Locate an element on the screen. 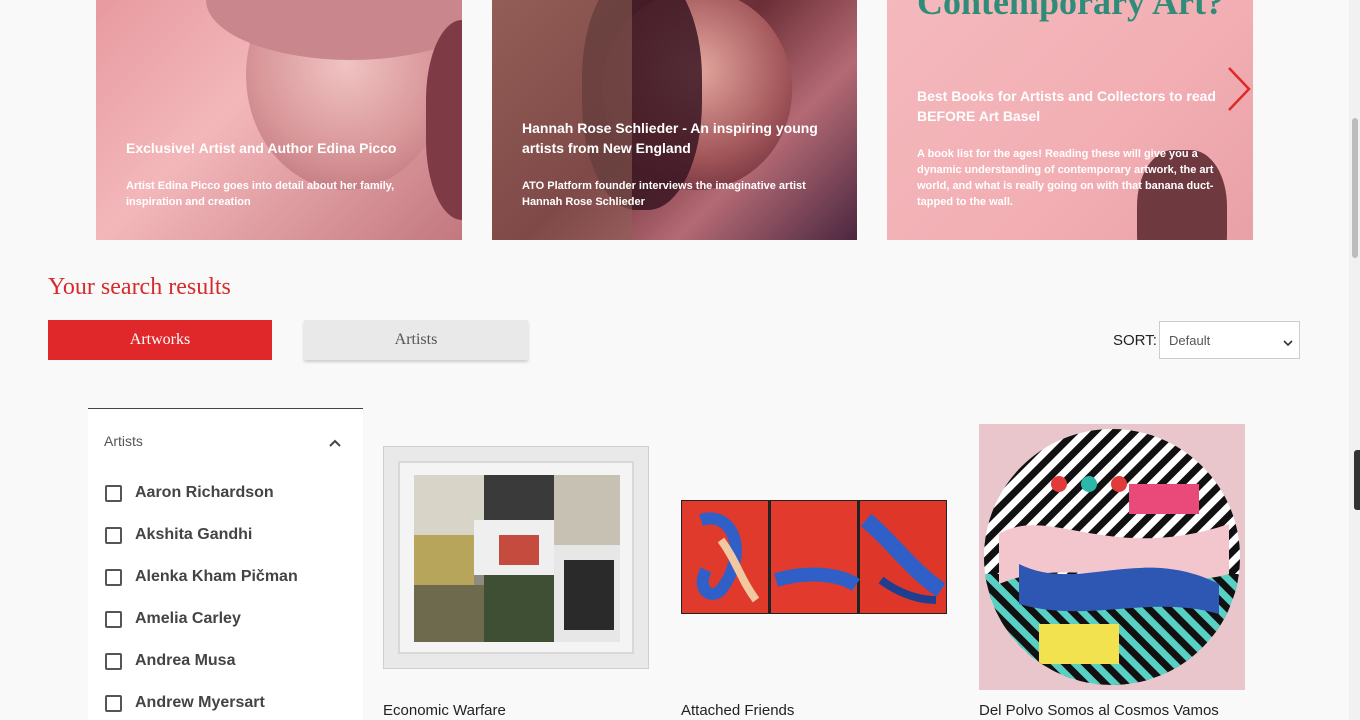  chevron-right-icon is located at coordinates (1239, 89).